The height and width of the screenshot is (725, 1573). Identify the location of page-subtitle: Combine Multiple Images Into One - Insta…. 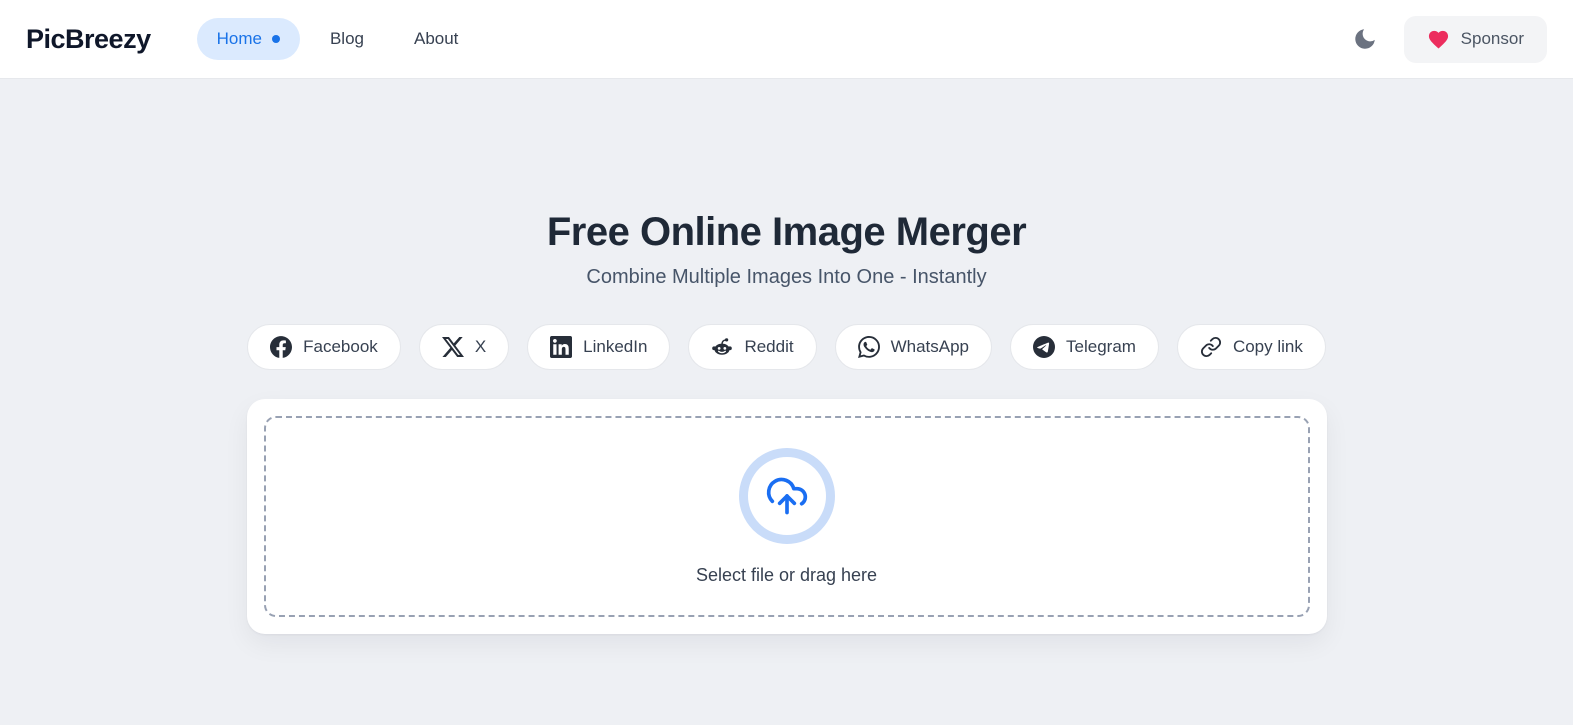
(786, 277).